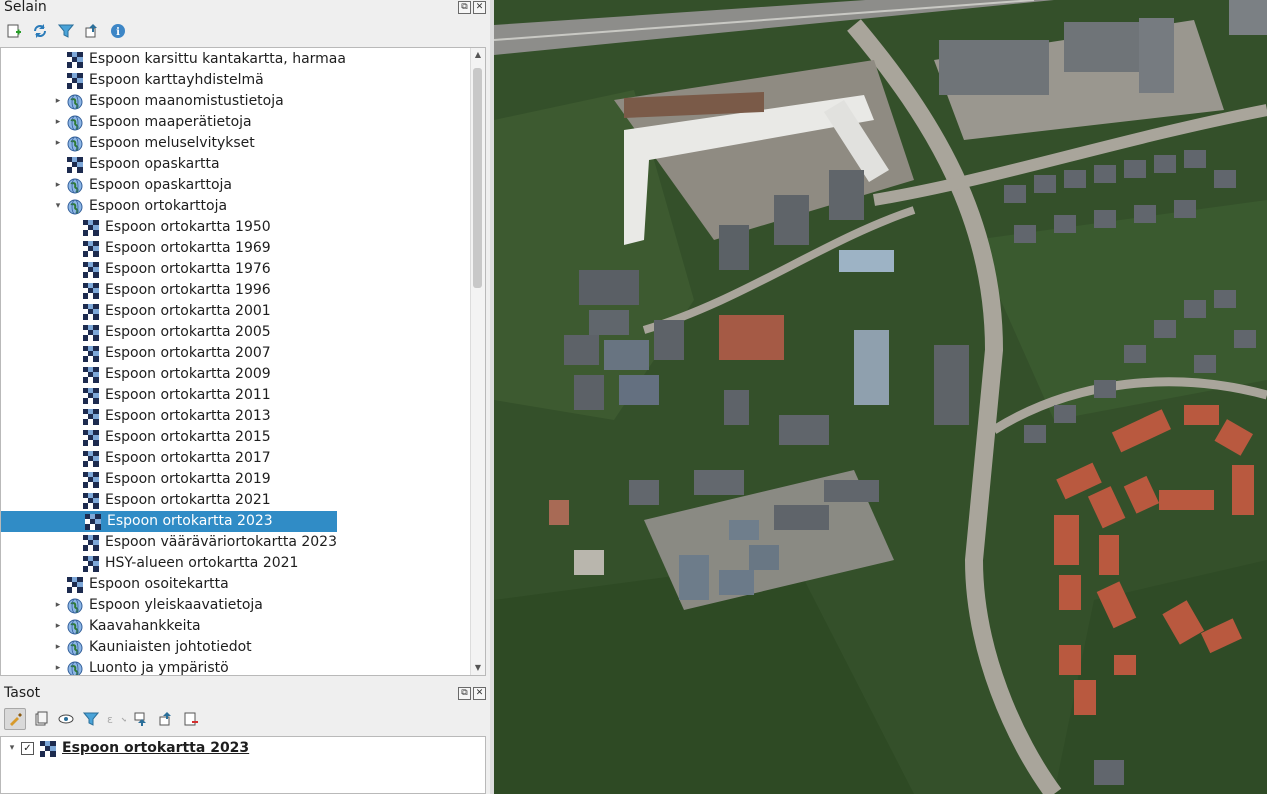  I want to click on browser-layer-item: Espoon ortokartta 2015, so click(170, 437).